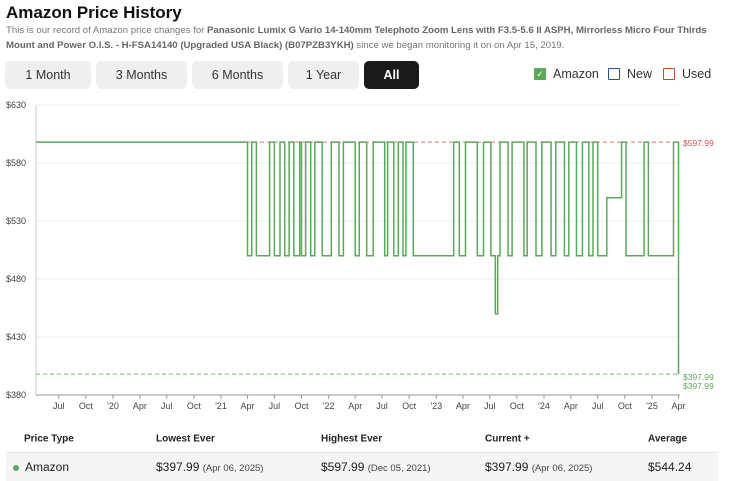  I want to click on legend-amazon-label: Amazon, so click(576, 74).